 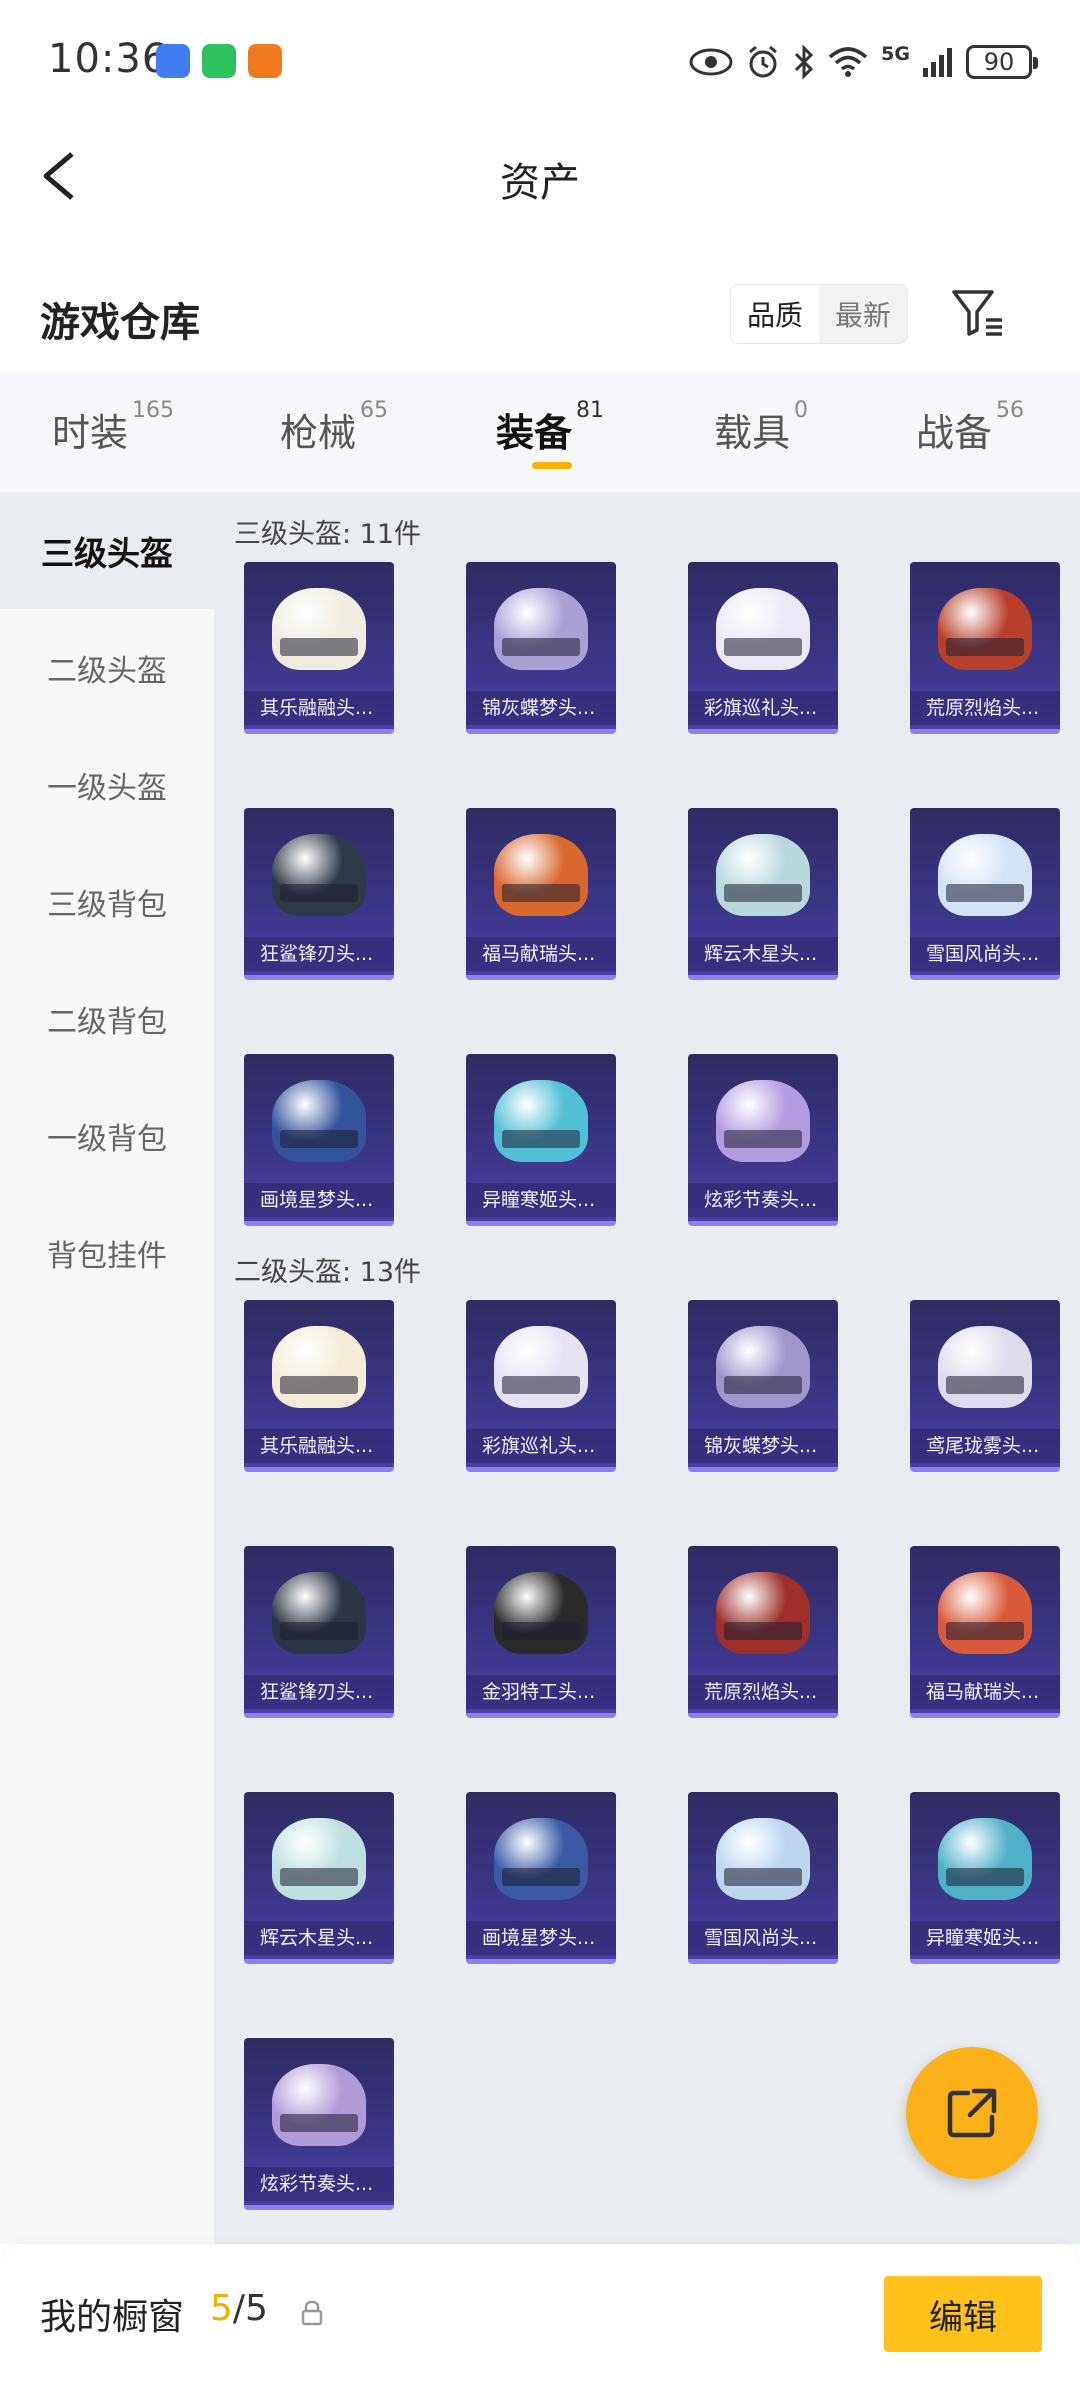 I want to click on showcase-label: 我的橱窗, so click(x=112, y=2317).